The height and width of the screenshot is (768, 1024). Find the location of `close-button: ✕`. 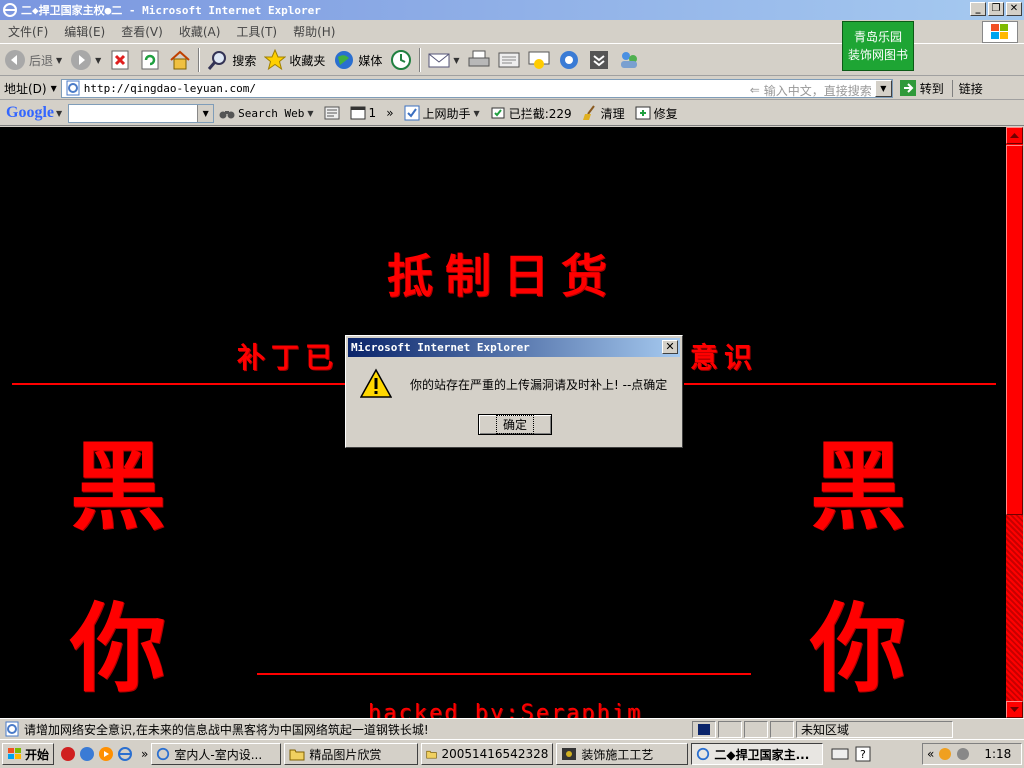

close-button: ✕ is located at coordinates (1014, 9).